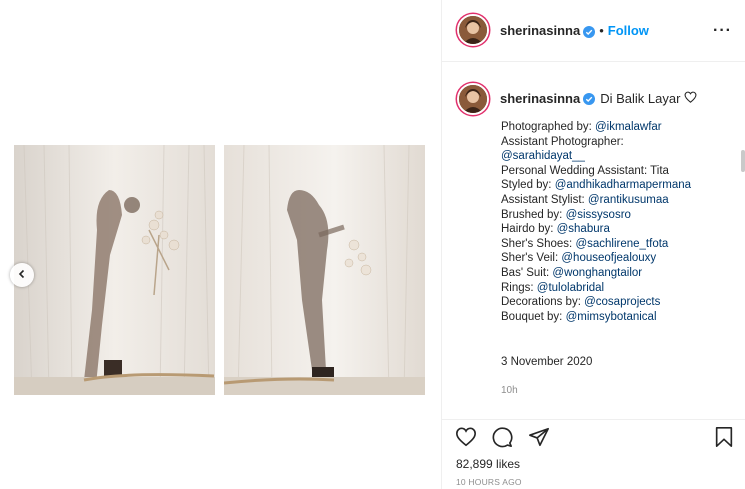  Describe the element at coordinates (527, 272) in the screenshot. I see `caption-line-label: Bas' Suit:` at that location.